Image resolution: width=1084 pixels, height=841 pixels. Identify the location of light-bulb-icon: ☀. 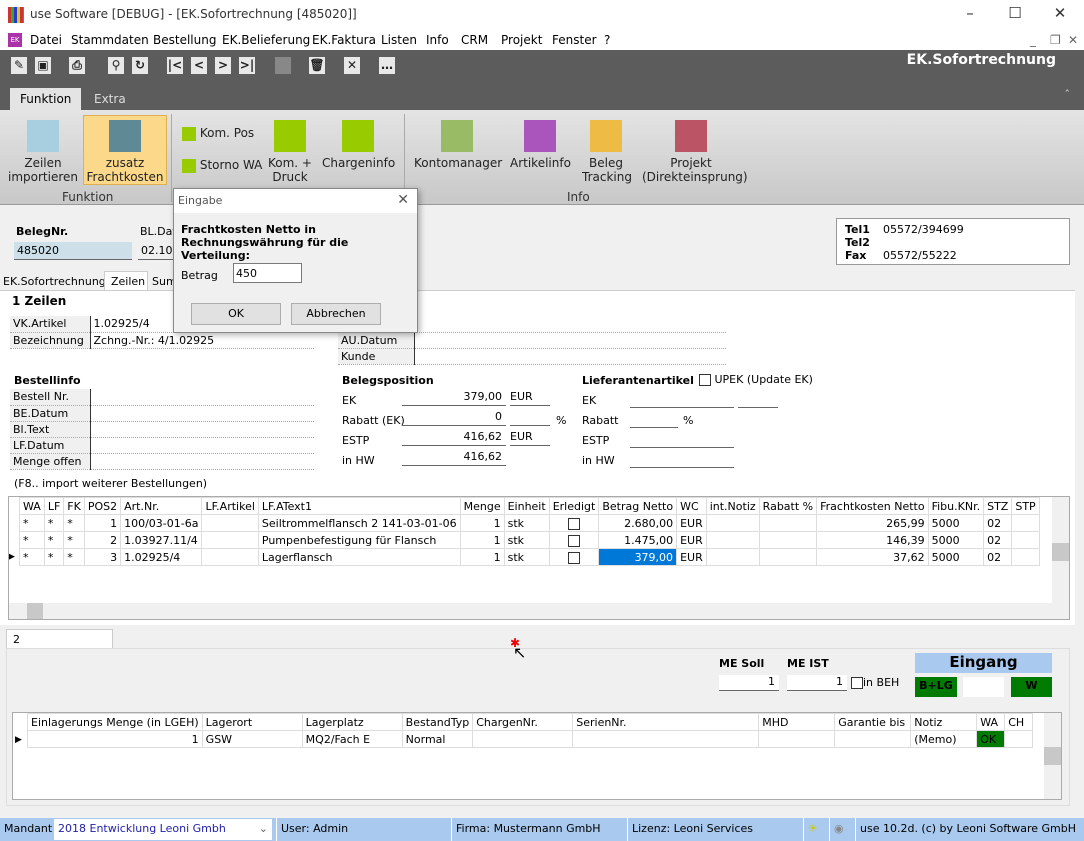
(816, 829).